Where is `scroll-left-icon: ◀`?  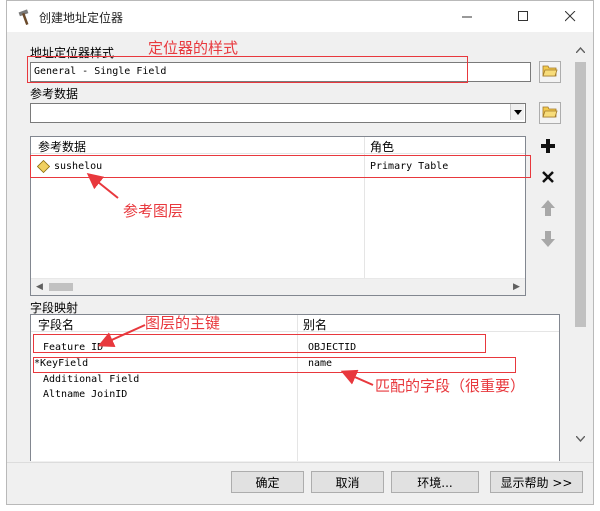 scroll-left-icon: ◀ is located at coordinates (39, 287).